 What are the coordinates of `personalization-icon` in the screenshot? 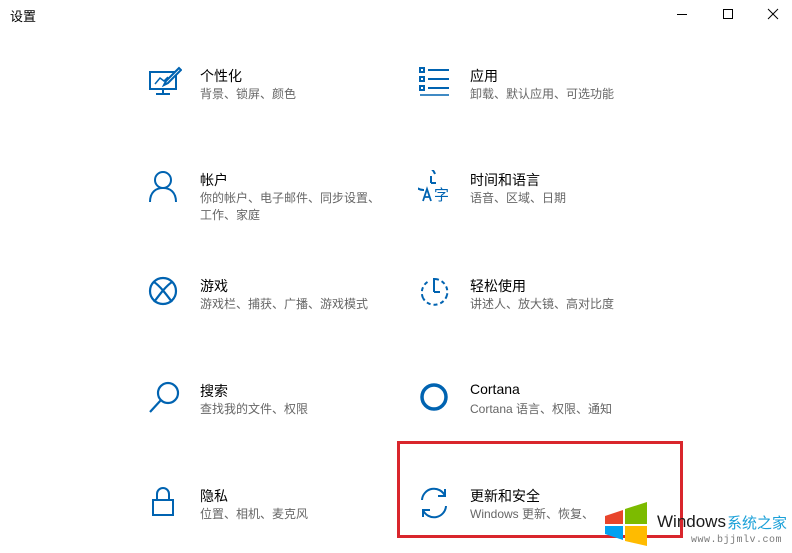 It's located at (165, 83).